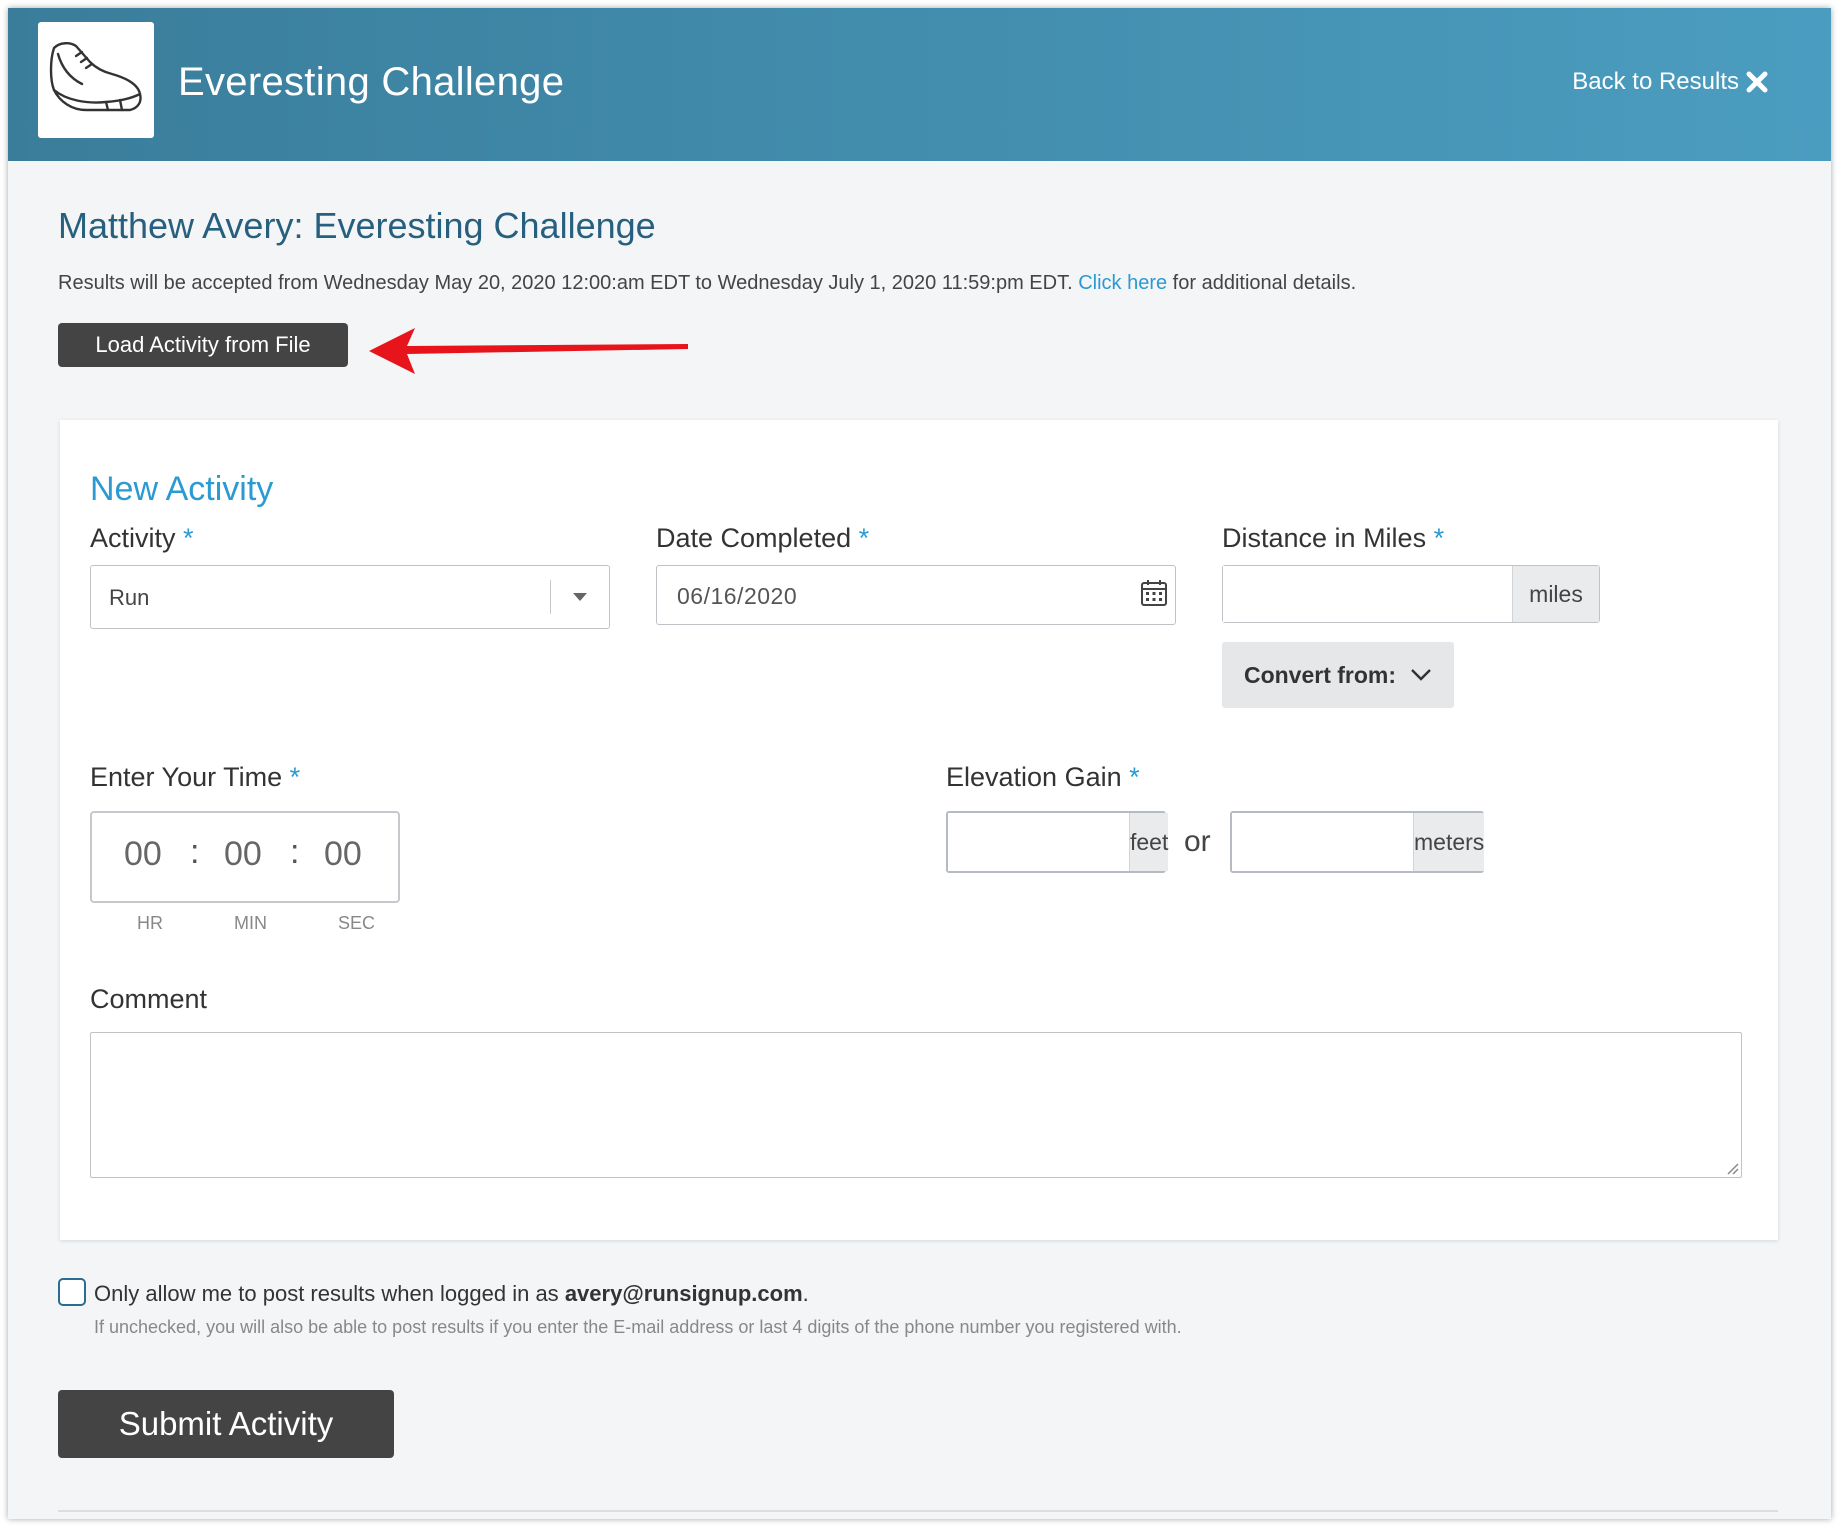  Describe the element at coordinates (754, 538) in the screenshot. I see `date-label-text: Date Completed` at that location.